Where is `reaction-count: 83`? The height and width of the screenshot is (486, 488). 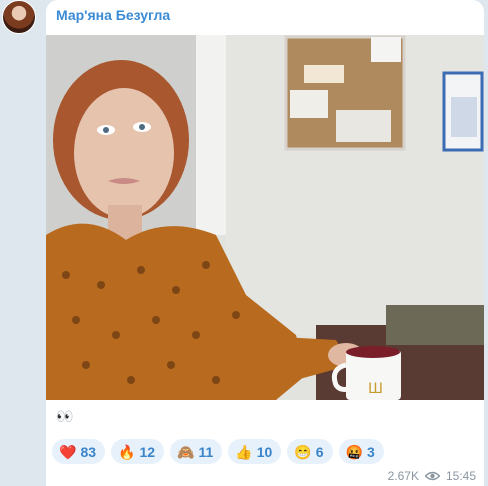
reaction-count: 83 is located at coordinates (88, 451).